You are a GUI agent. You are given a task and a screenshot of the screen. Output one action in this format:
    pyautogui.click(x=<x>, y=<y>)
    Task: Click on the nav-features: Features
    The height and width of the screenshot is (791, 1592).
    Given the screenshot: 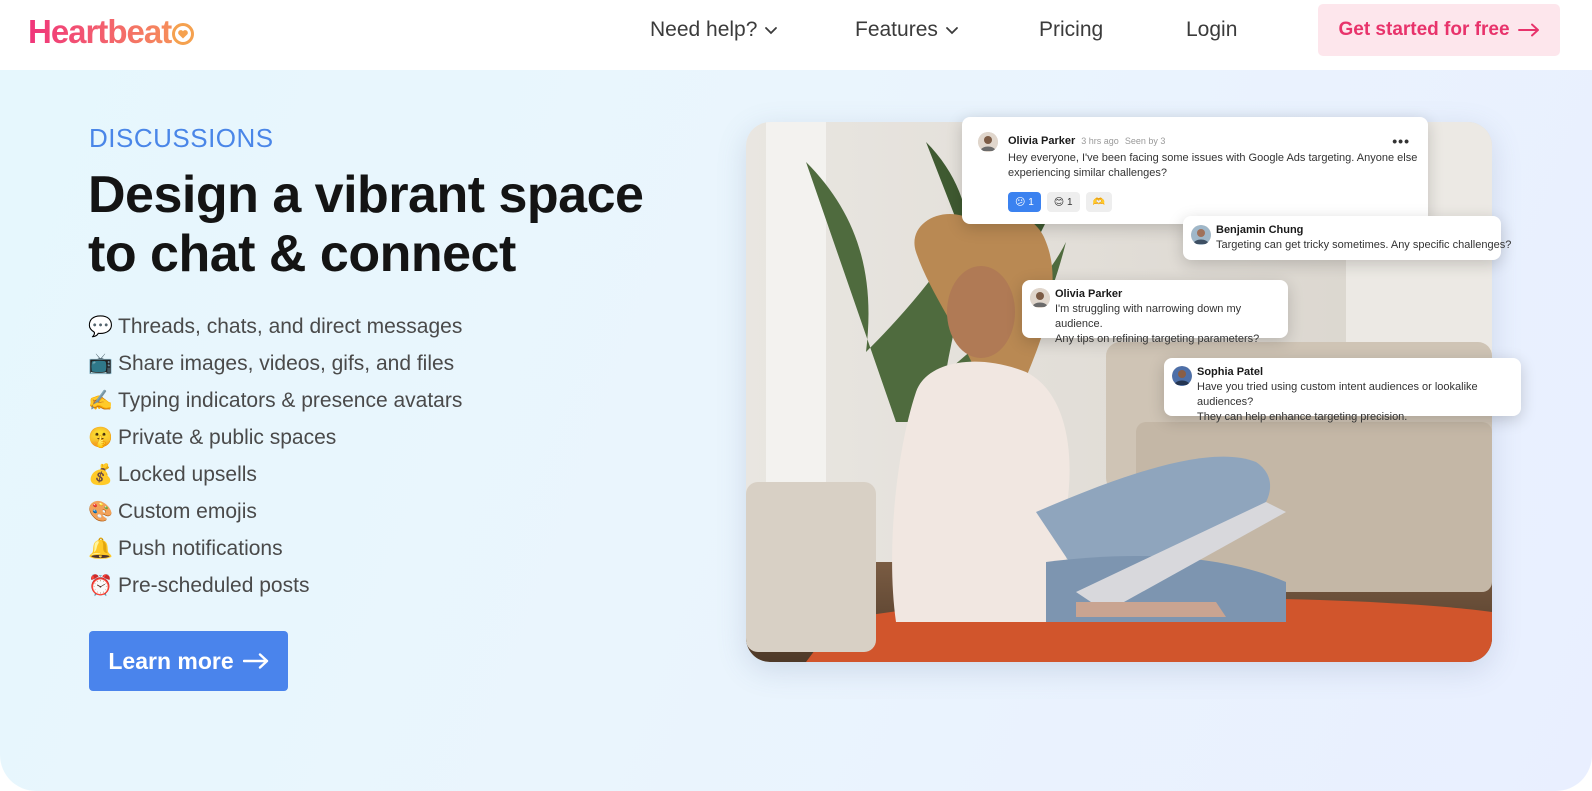 What is the action you would take?
    pyautogui.click(x=907, y=30)
    